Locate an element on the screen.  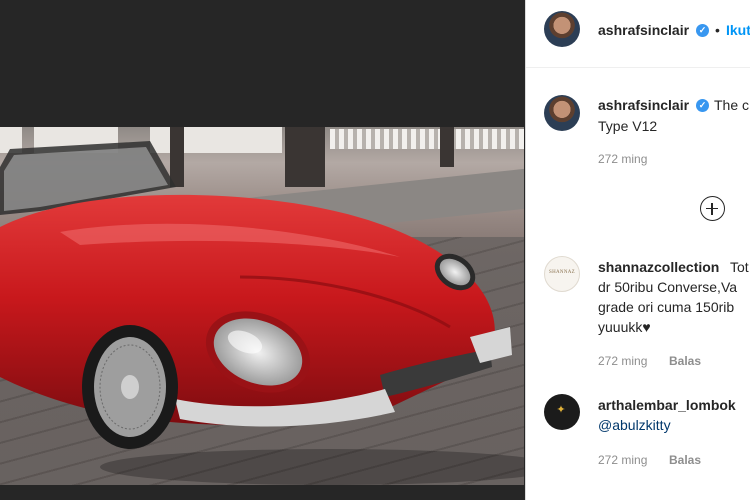
plus-circle-icon is located at coordinates (712, 208).